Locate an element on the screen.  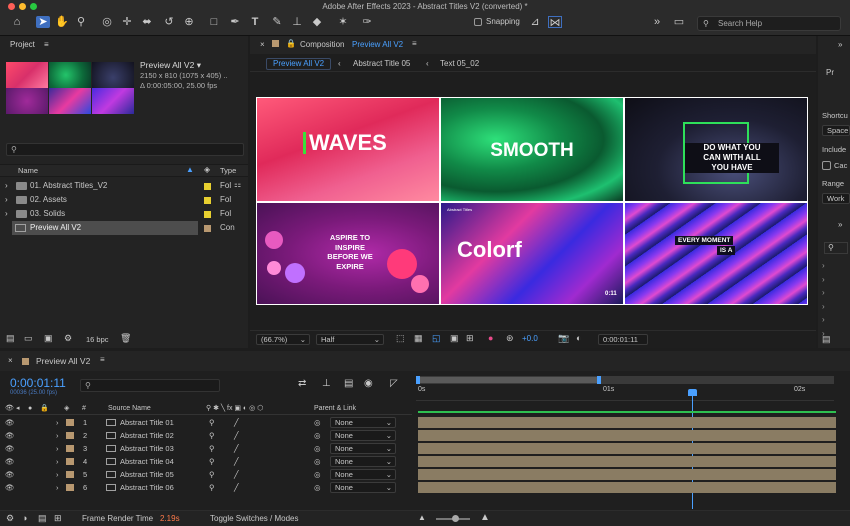
color-channel-icon: ● is located at coordinates (490, 338).